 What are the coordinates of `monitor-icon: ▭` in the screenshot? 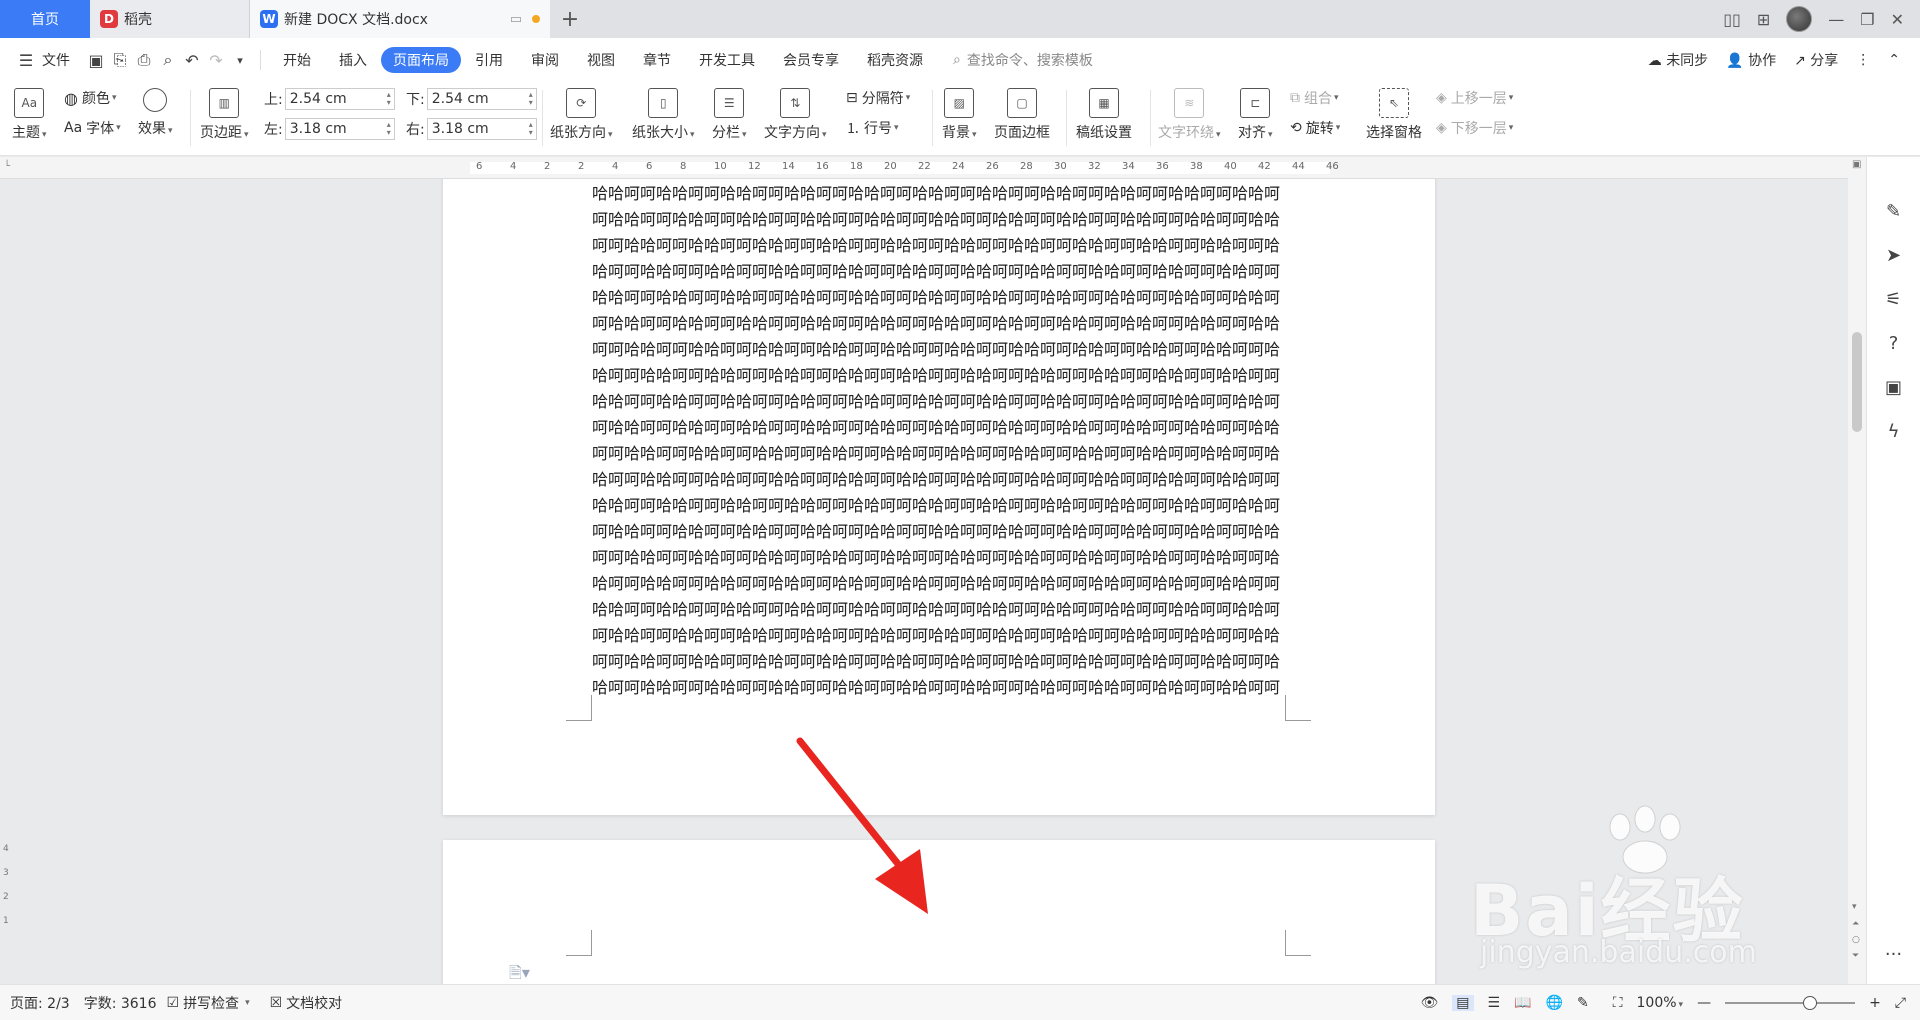 It's located at (516, 19).